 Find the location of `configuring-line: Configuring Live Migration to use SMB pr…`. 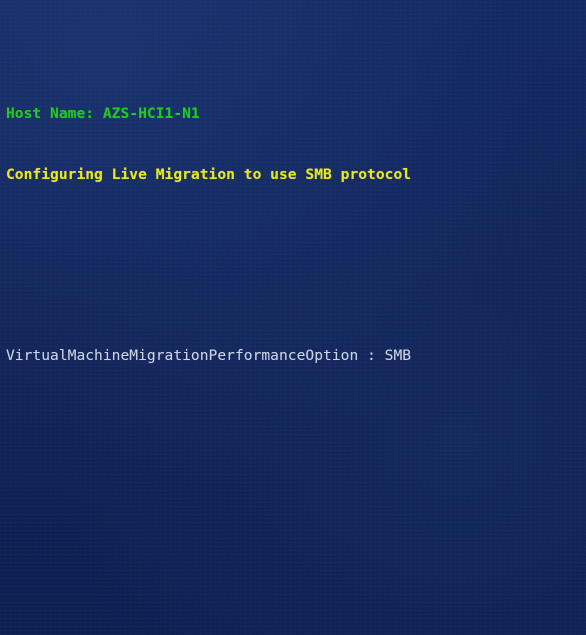

configuring-line: Configuring Live Migration to use SMB pr… is located at coordinates (209, 174).